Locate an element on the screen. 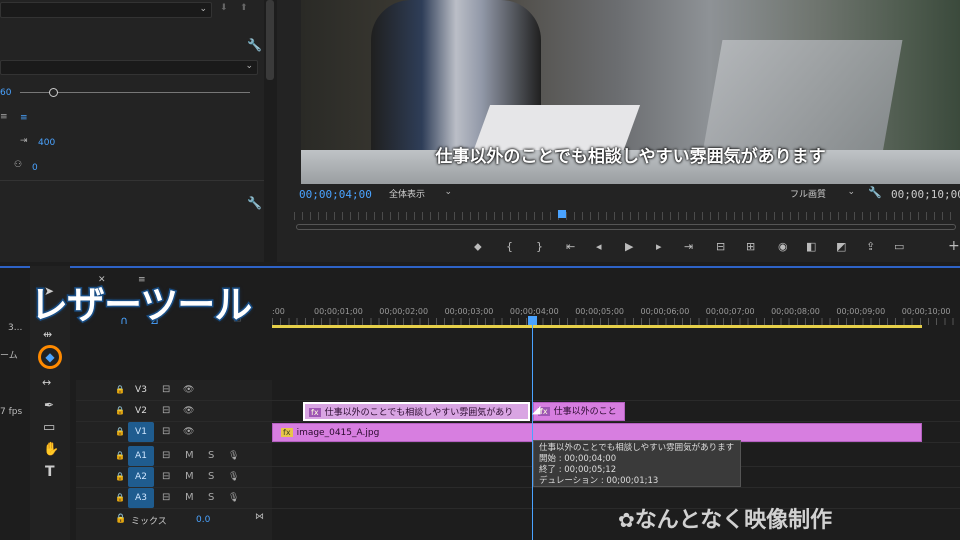 The height and width of the screenshot is (540, 960). zoom-select: 全体表示 ⌄ is located at coordinates (420, 194).